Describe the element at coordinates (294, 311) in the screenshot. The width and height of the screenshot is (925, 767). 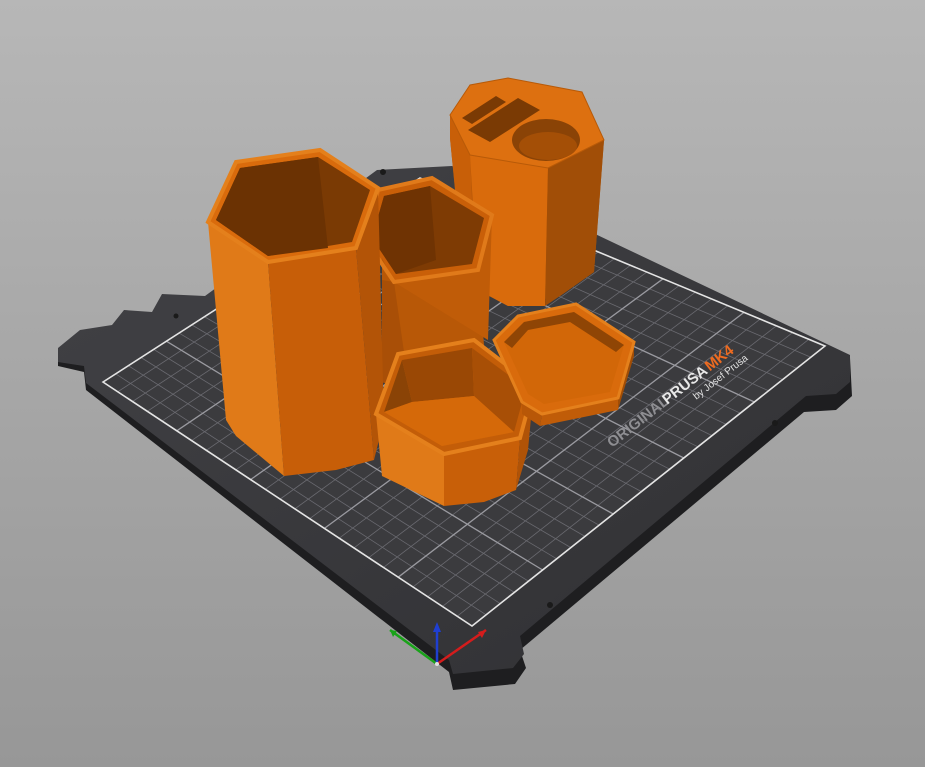
I see `model-hex-cup-tall` at that location.